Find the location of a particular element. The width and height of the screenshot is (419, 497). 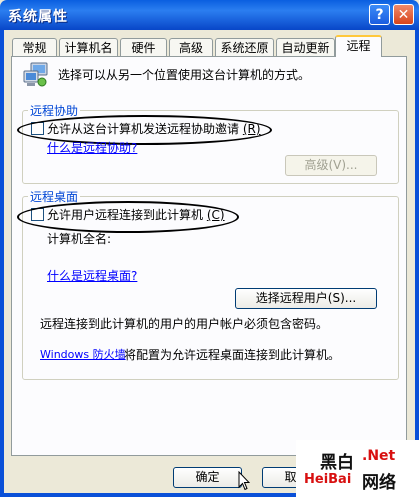

tab-general: 常规 is located at coordinates (34, 47).